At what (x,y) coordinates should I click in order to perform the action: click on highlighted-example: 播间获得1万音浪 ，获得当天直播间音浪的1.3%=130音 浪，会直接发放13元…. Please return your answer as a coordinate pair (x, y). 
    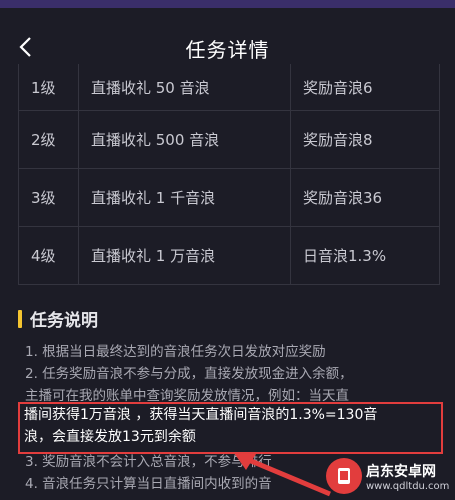
    Looking at the image, I should click on (231, 426).